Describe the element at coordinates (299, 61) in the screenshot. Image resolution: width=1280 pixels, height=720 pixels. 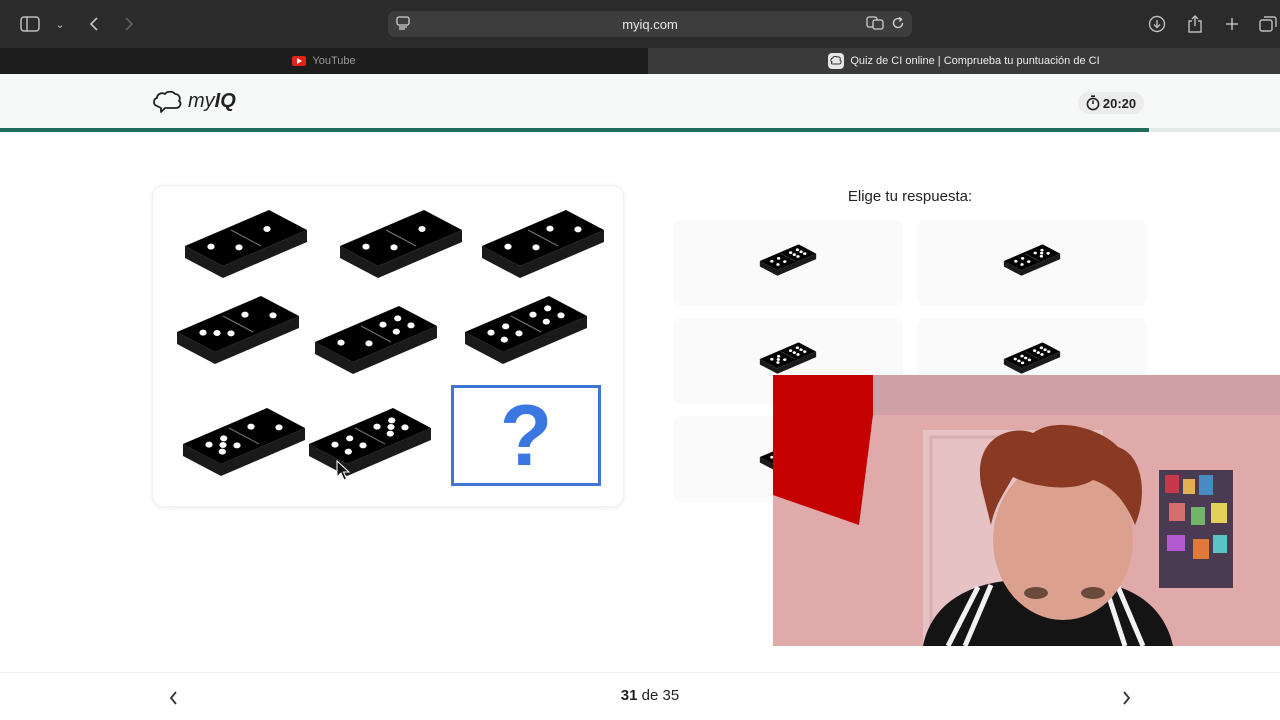
I see `youtube-icon` at that location.